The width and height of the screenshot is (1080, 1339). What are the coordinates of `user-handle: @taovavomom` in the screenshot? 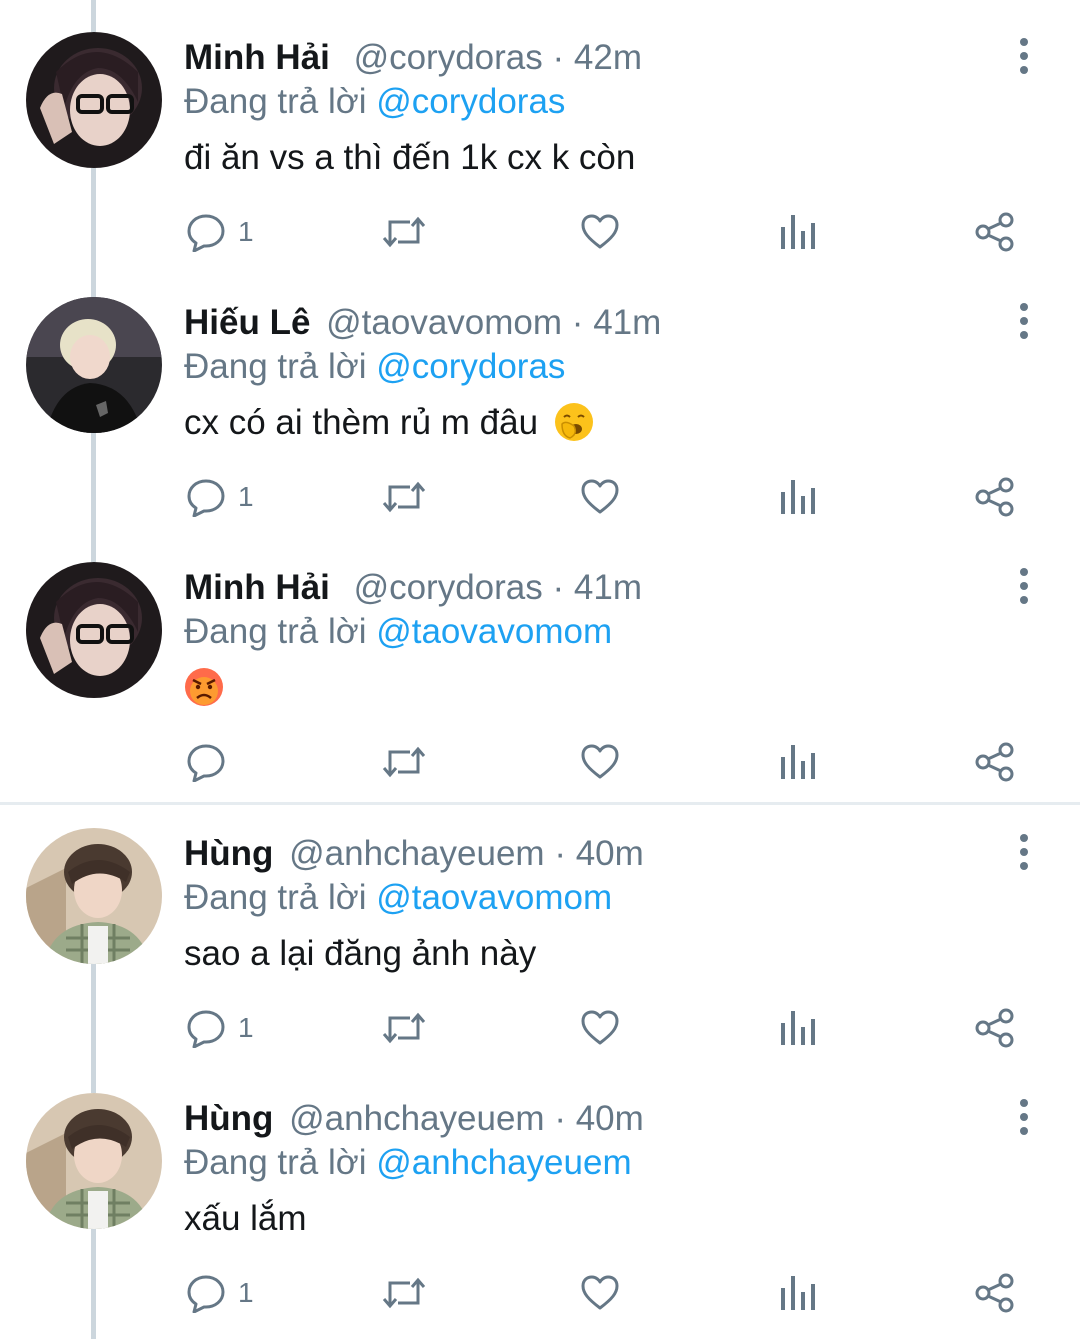 It's located at (444, 322).